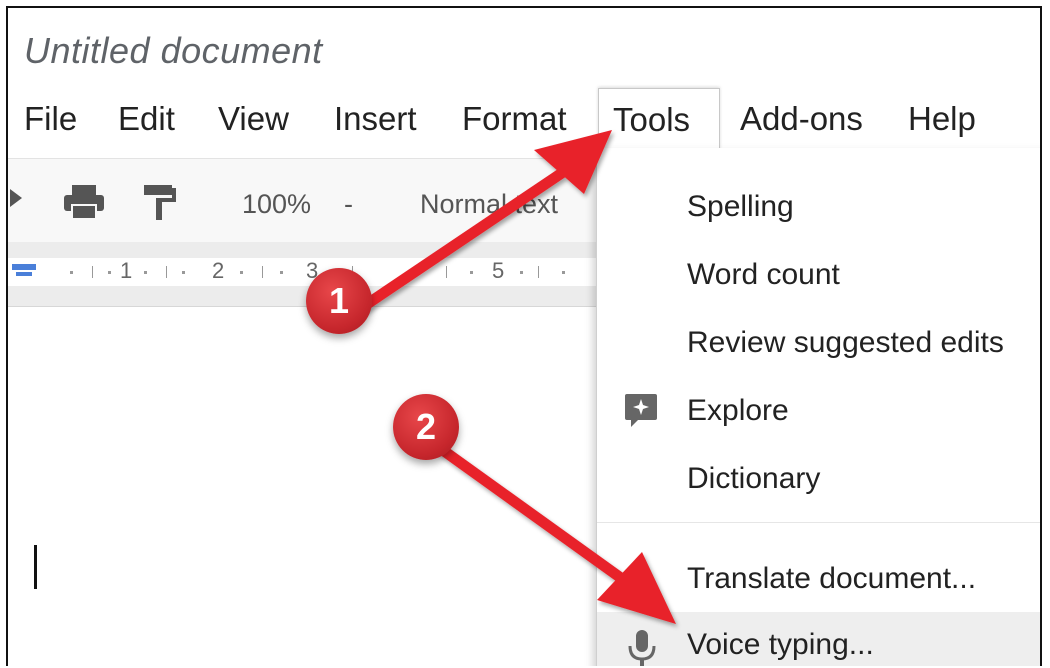 This screenshot has width=1050, height=668. What do you see at coordinates (845, 342) in the screenshot?
I see `menu-item-label: Review suggested edits` at bounding box center [845, 342].